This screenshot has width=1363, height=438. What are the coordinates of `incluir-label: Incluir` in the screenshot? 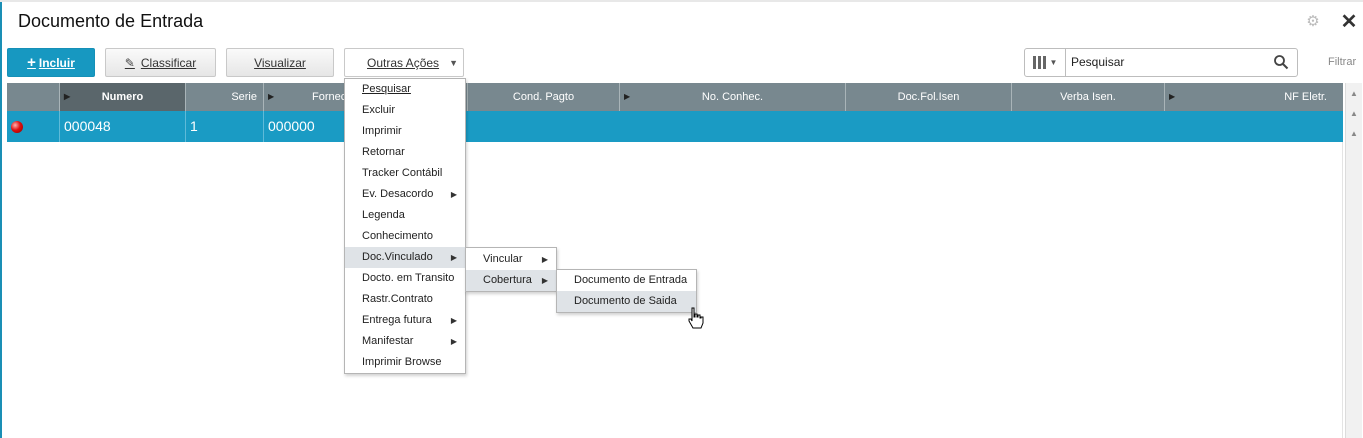 It's located at (56, 62).